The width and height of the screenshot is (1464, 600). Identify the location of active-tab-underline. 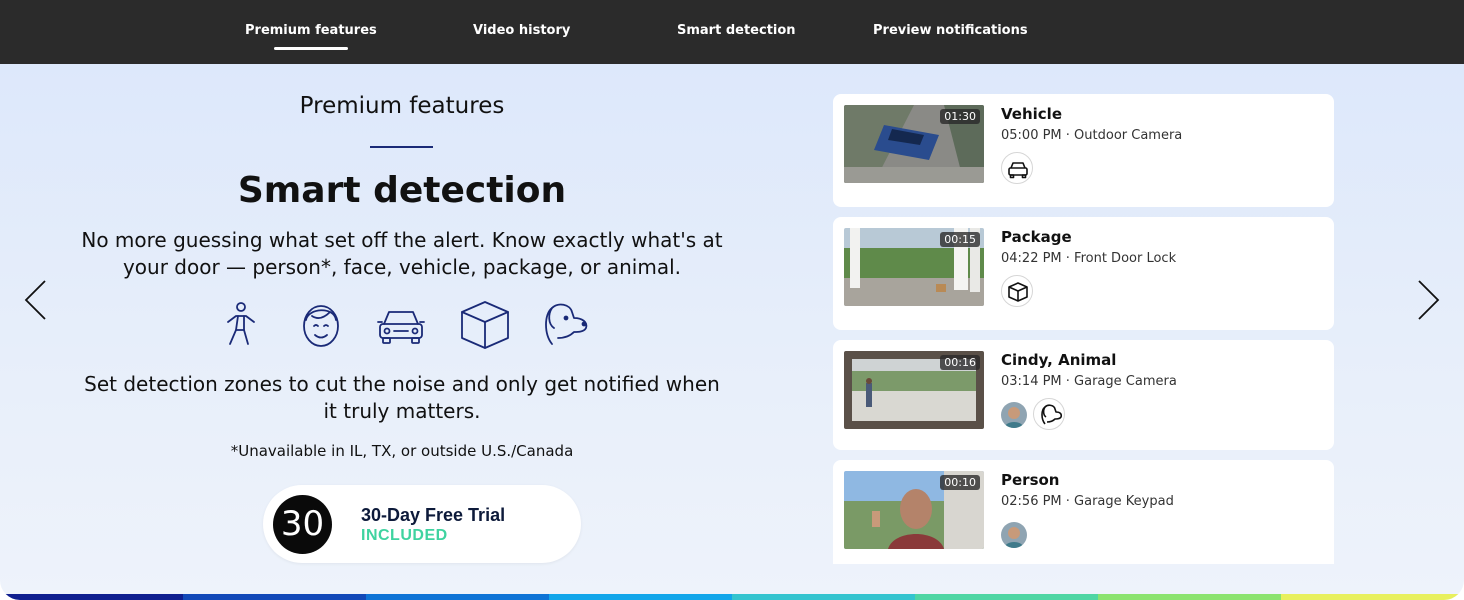
(311, 48).